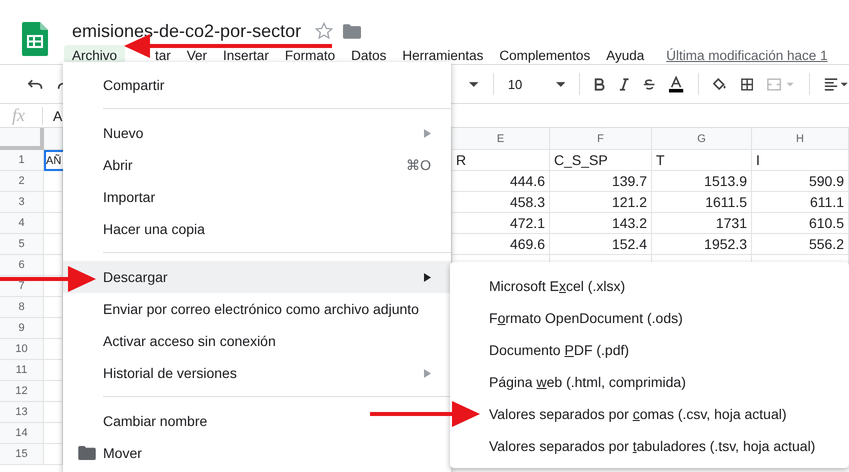  Describe the element at coordinates (418, 165) in the screenshot. I see `shortcut-label: ⌘O` at that location.